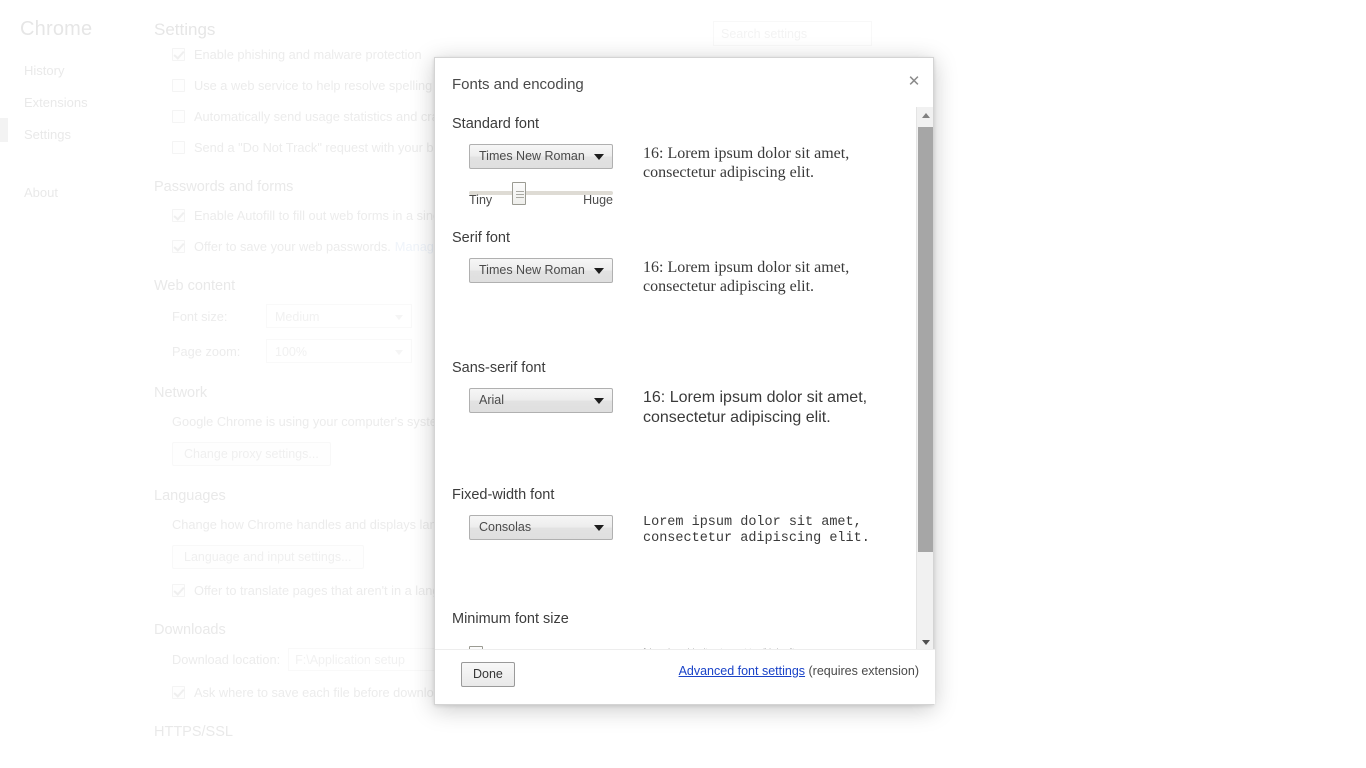 The image size is (1366, 768). I want to click on group-title: Fixed-width font, so click(503, 495).